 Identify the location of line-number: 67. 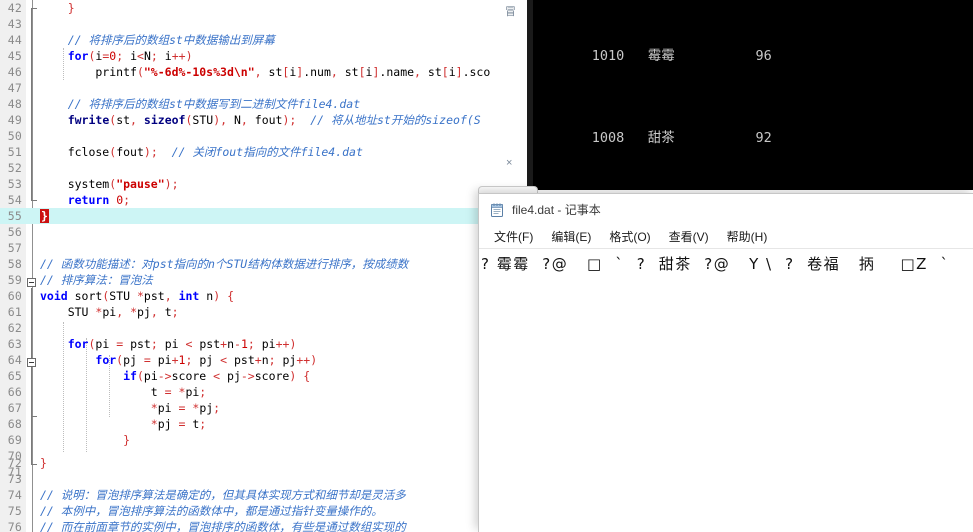
(14, 408).